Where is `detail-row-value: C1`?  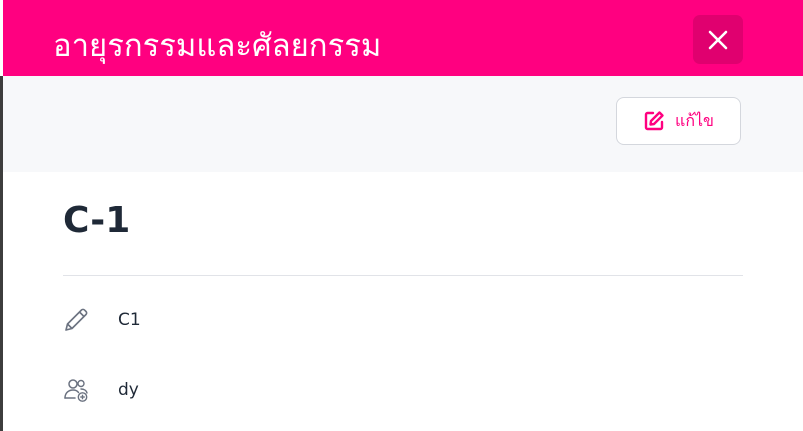
detail-row-value: C1 is located at coordinates (129, 320).